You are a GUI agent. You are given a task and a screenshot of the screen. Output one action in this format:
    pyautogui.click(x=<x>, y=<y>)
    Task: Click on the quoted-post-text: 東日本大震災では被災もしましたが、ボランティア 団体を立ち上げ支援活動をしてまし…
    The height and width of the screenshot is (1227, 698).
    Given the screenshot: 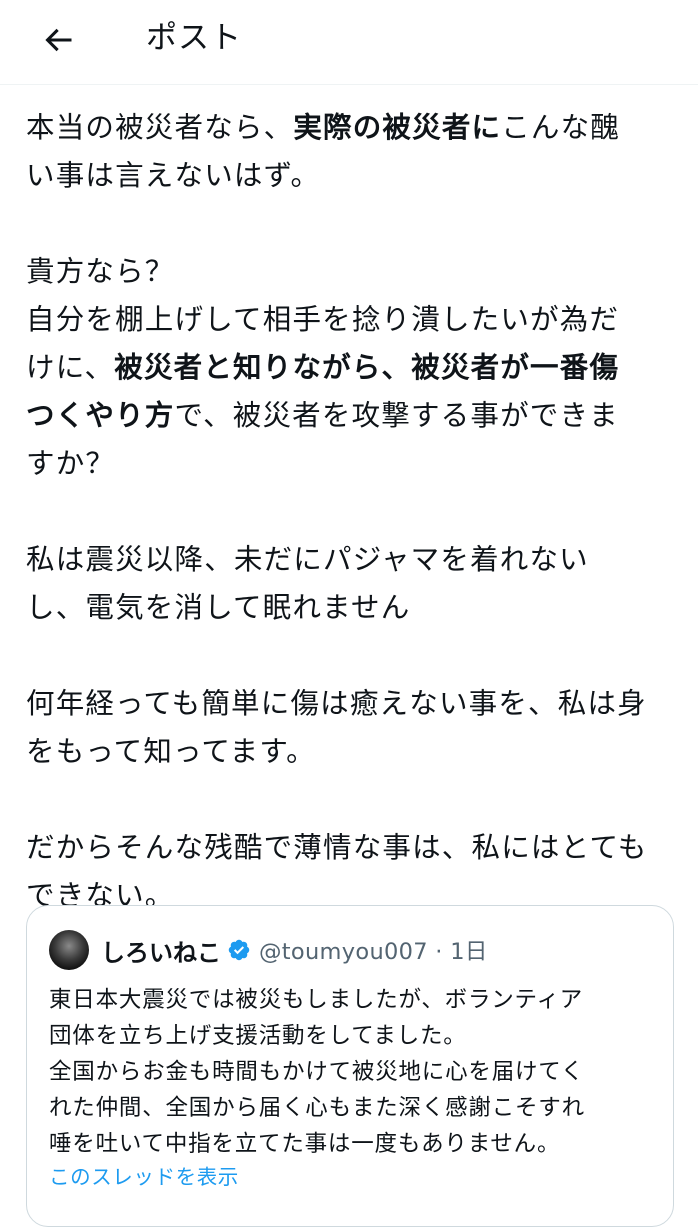 What is the action you would take?
    pyautogui.click(x=354, y=1072)
    